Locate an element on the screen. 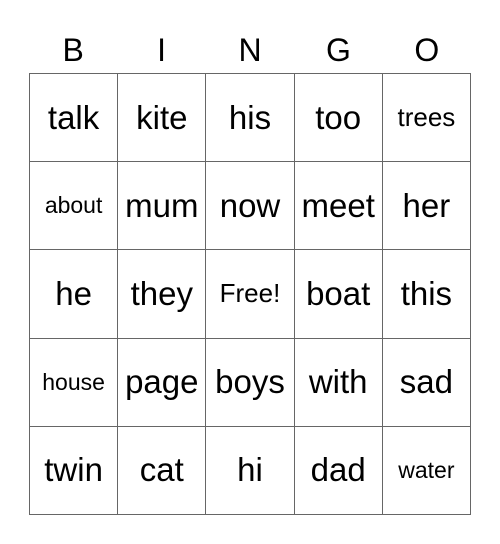  bingo-cell: hi is located at coordinates (250, 470).